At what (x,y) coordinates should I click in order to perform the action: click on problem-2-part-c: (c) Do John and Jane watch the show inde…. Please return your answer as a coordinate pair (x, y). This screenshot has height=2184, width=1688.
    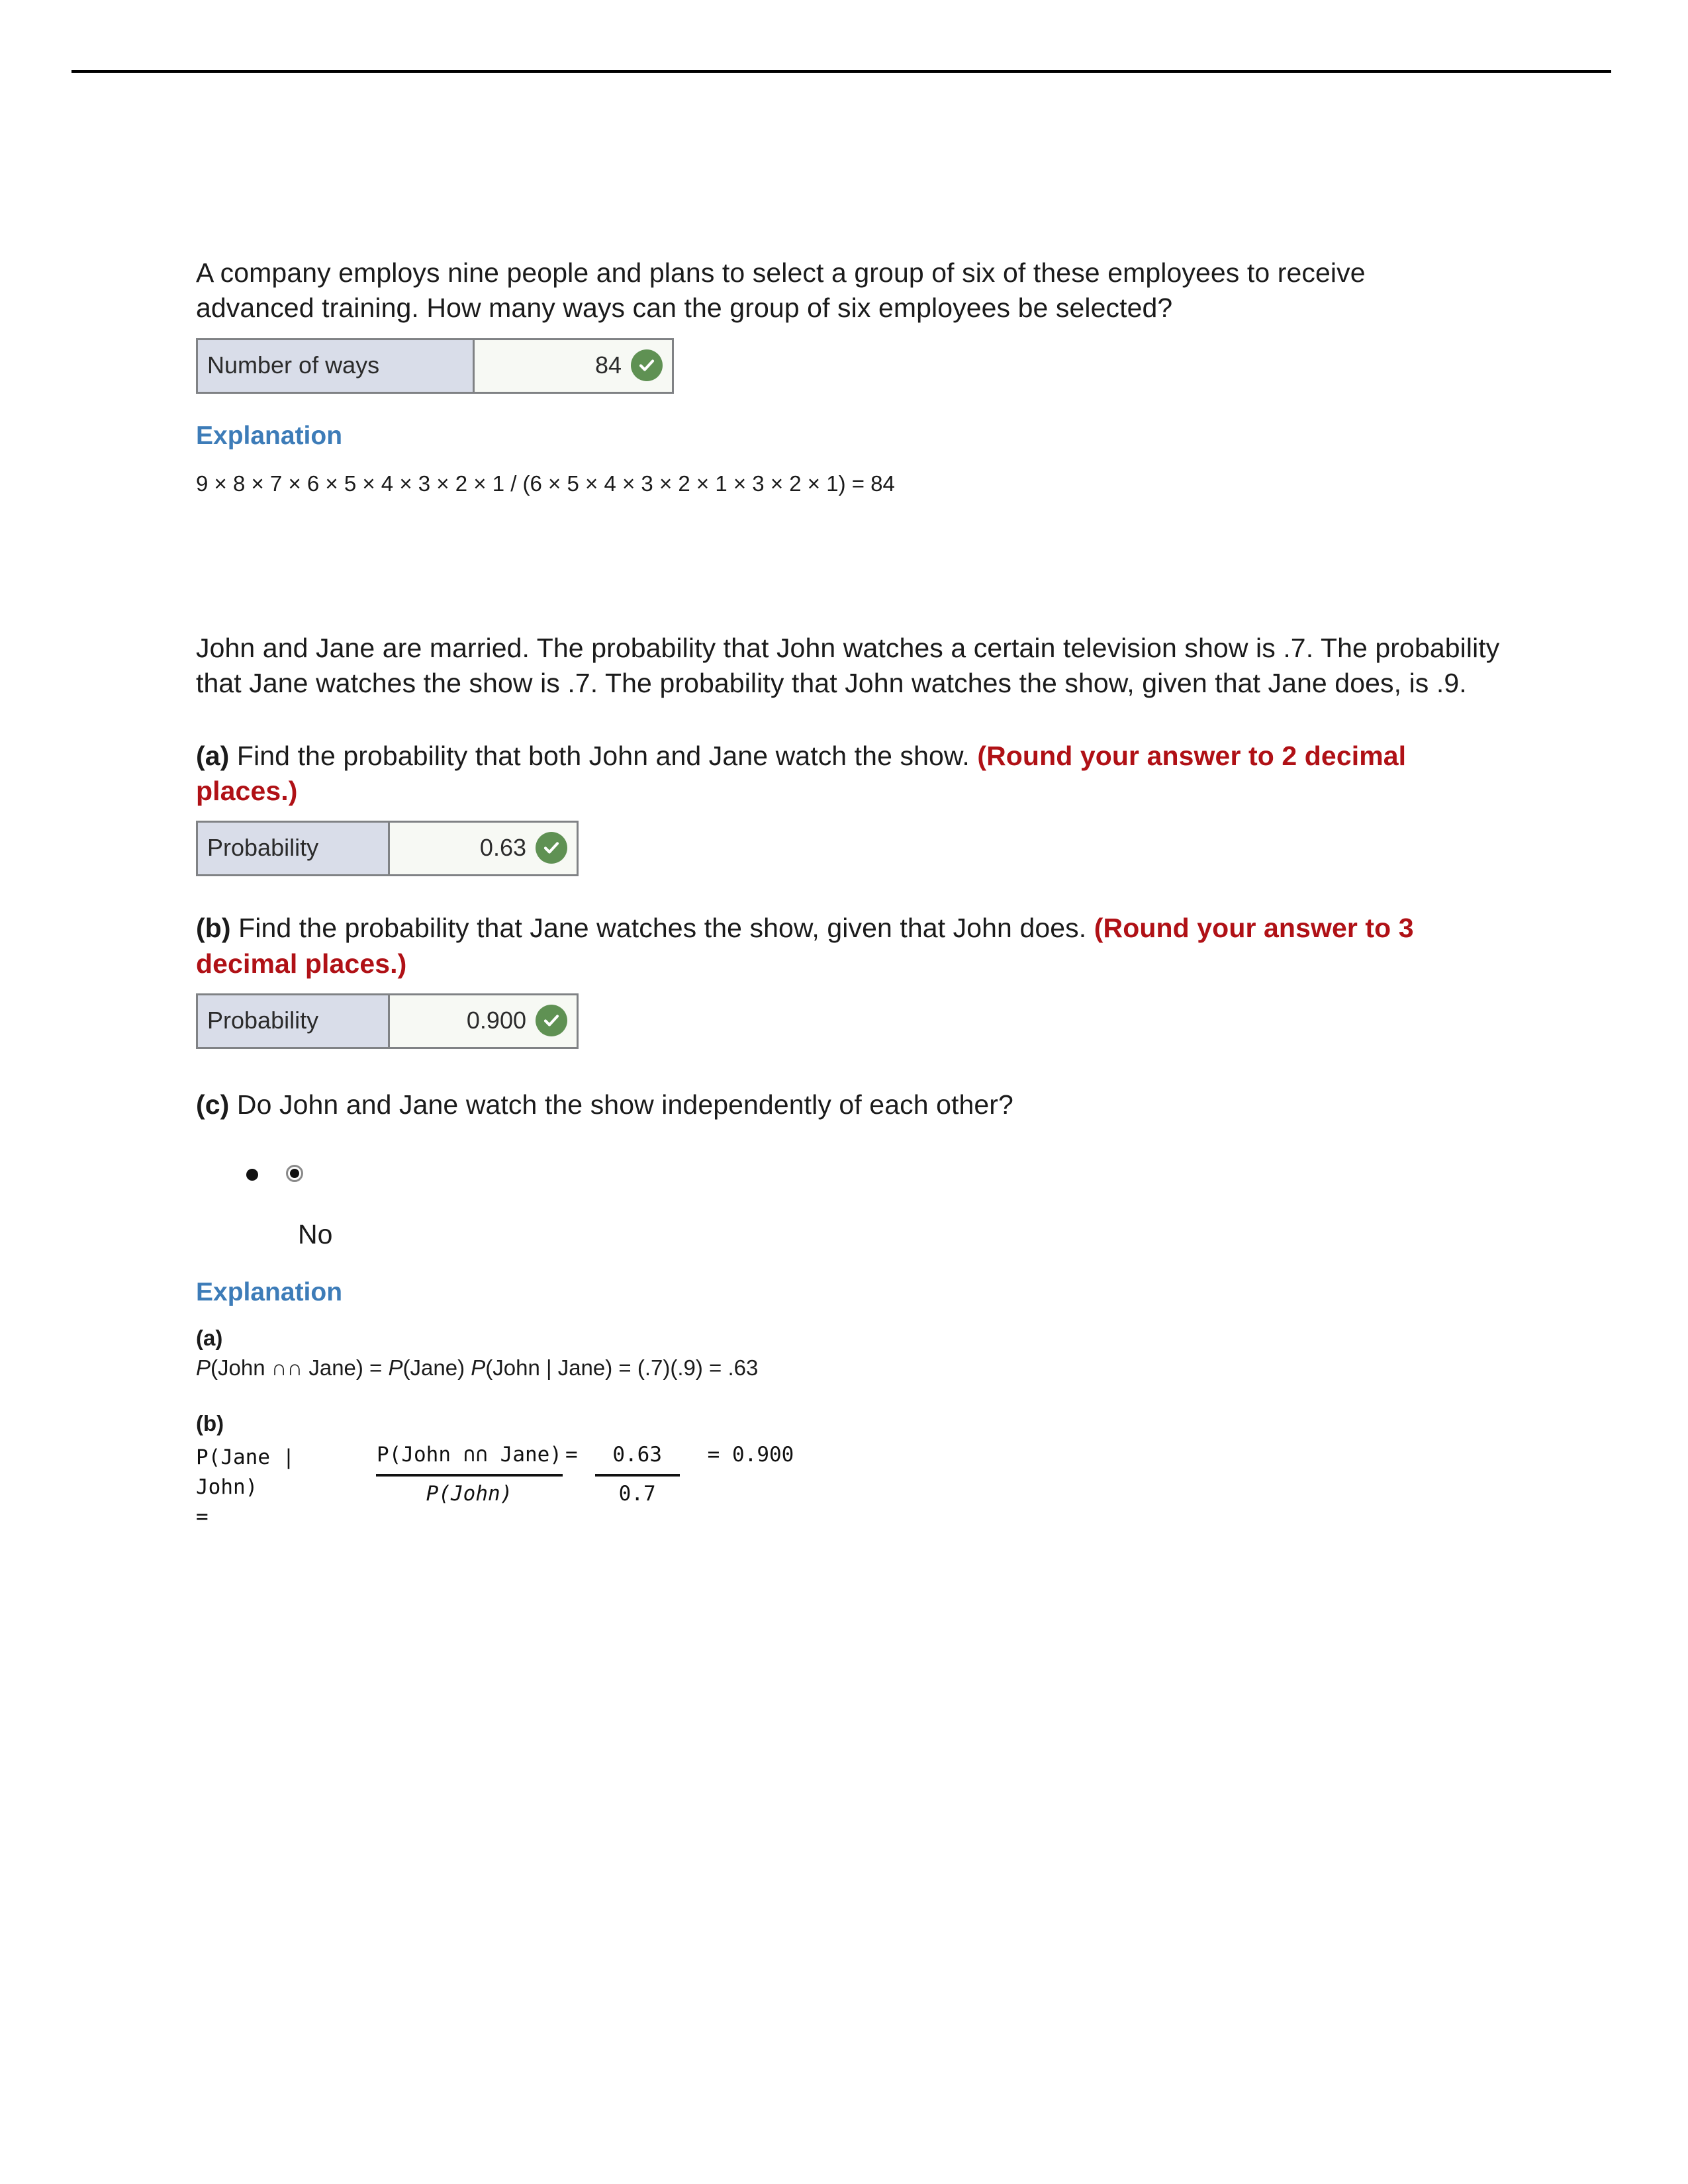
    Looking at the image, I should click on (858, 1168).